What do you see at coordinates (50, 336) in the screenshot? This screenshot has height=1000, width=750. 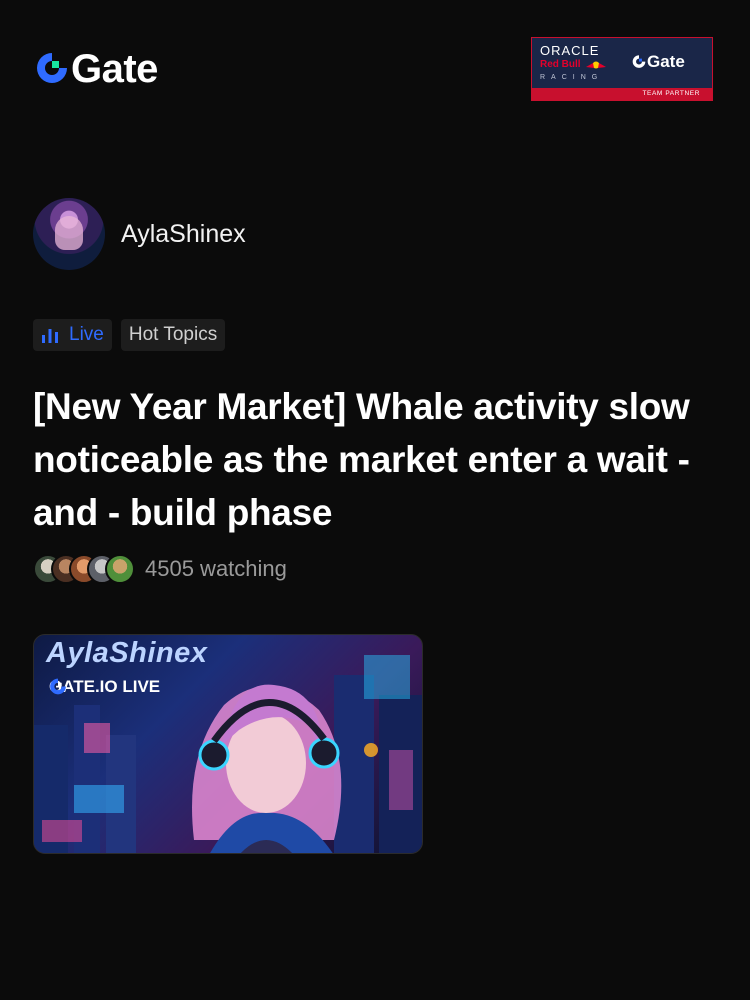 I see `bar-chart-icon` at bounding box center [50, 336].